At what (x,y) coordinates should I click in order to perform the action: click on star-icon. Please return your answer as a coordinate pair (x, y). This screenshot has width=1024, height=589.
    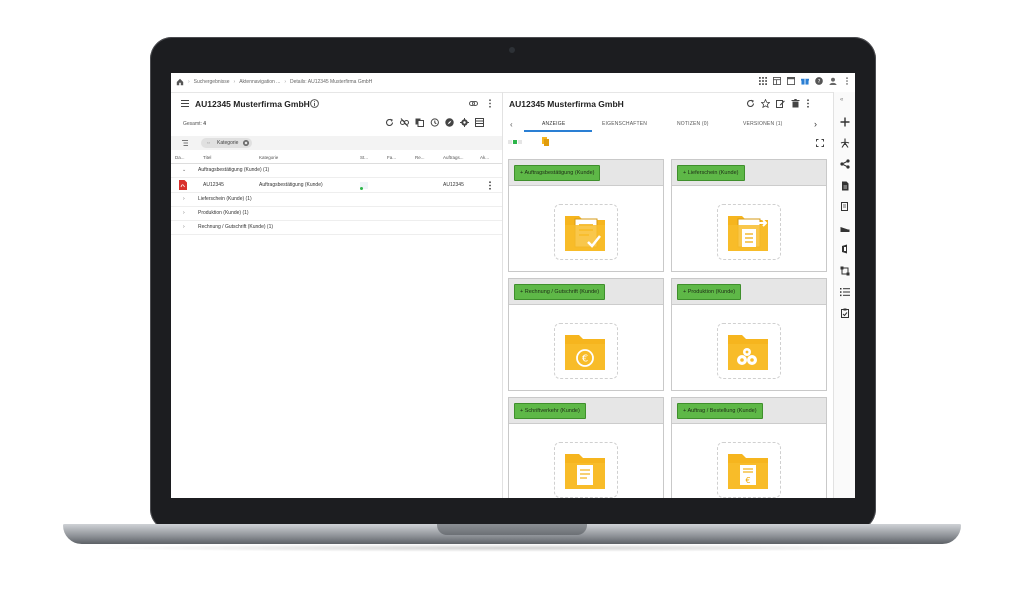
    Looking at the image, I should click on (765, 103).